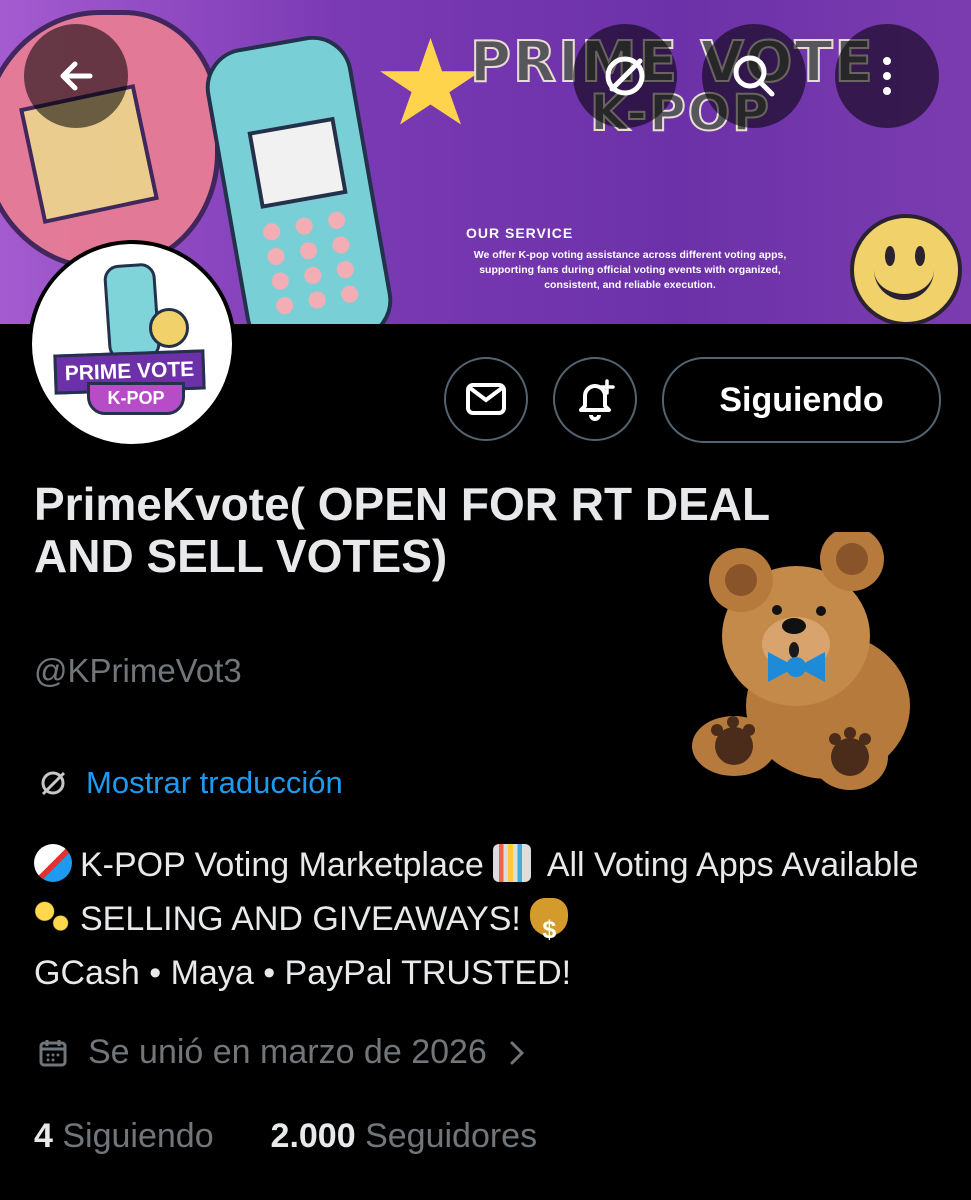 This screenshot has width=971, height=1200. Describe the element at coordinates (801, 400) in the screenshot. I see `following-button: Siguiendo` at that location.